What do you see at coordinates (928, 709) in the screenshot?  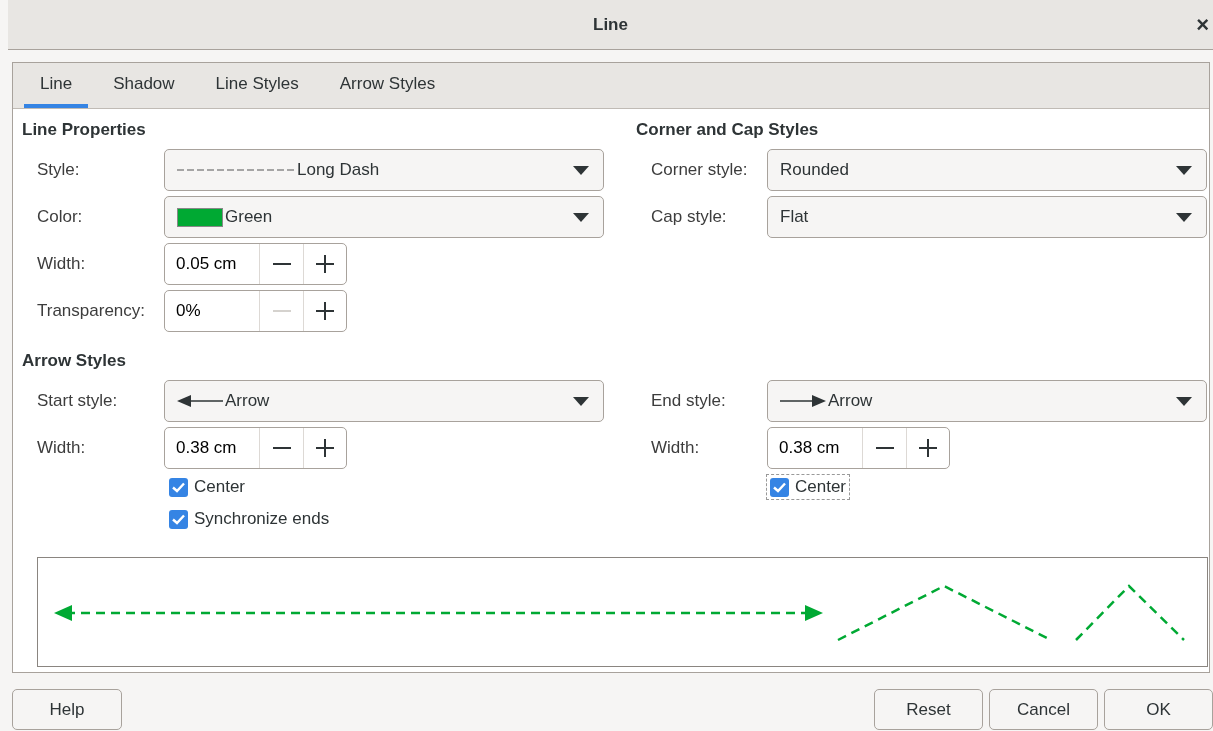 I see `dialog-button: Reset` at bounding box center [928, 709].